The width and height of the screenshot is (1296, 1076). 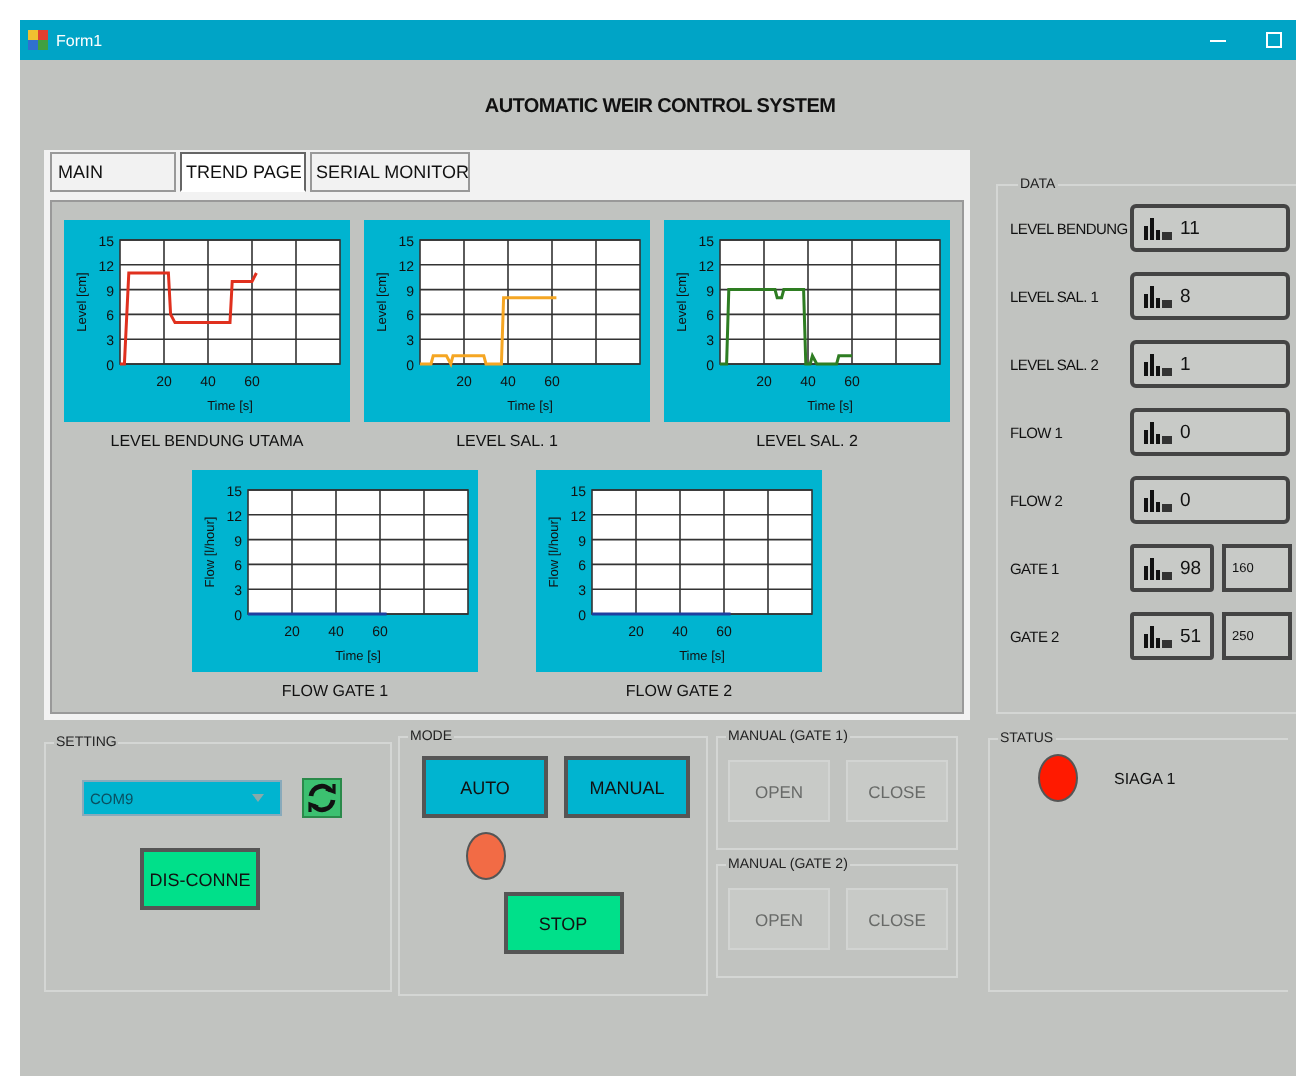 I want to click on reading-value-box: 98, so click(x=1172, y=568).